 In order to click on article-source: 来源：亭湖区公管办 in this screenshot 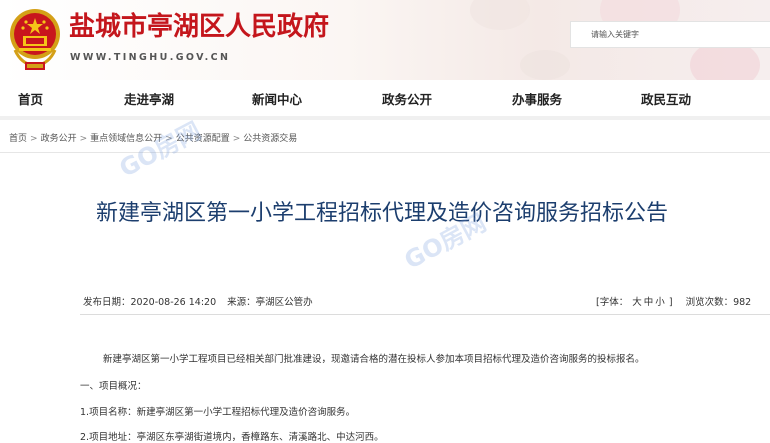, I will do `click(270, 302)`.